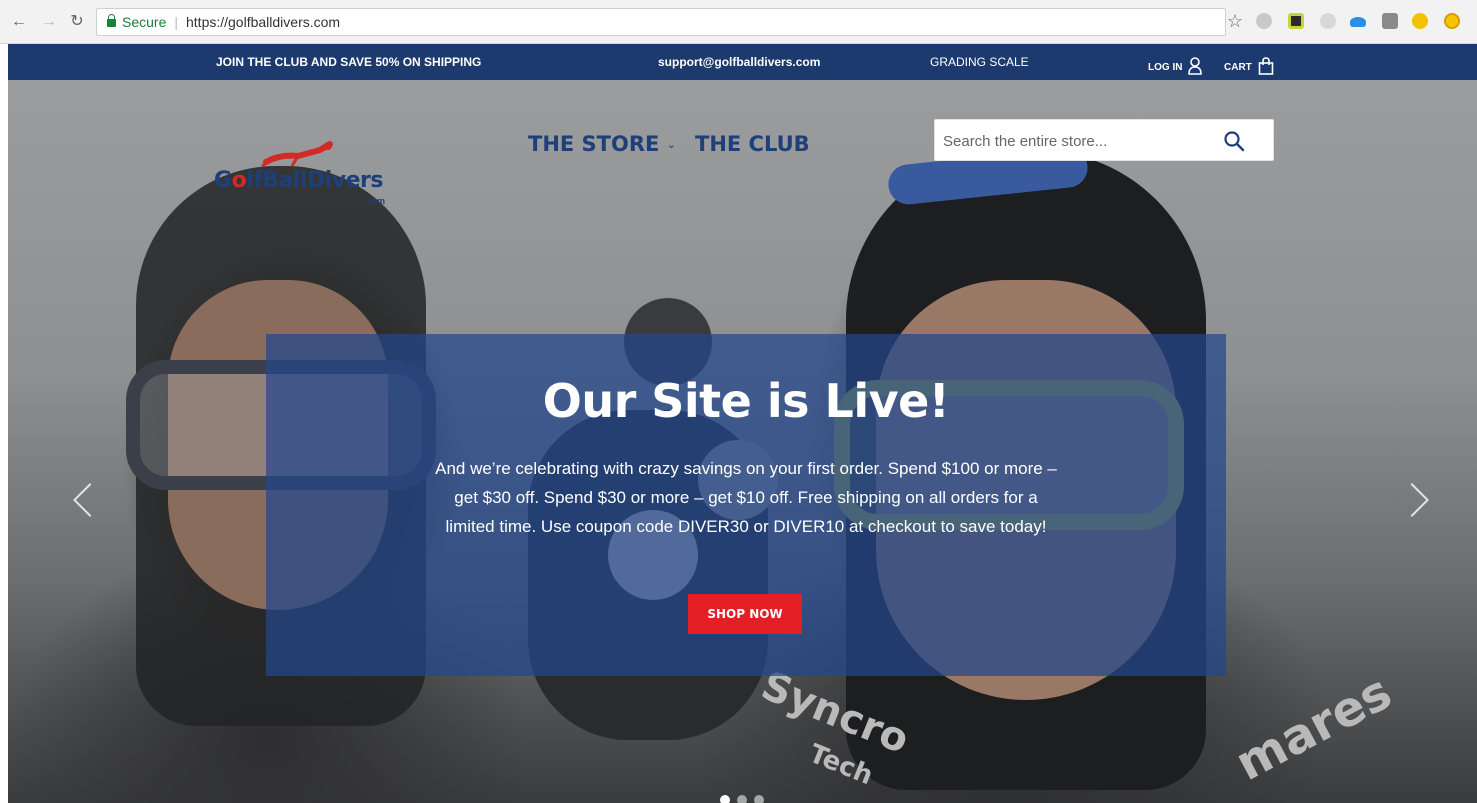 The width and height of the screenshot is (1477, 803). What do you see at coordinates (19, 22) in the screenshot?
I see `back-arrow-icon: ←` at bounding box center [19, 22].